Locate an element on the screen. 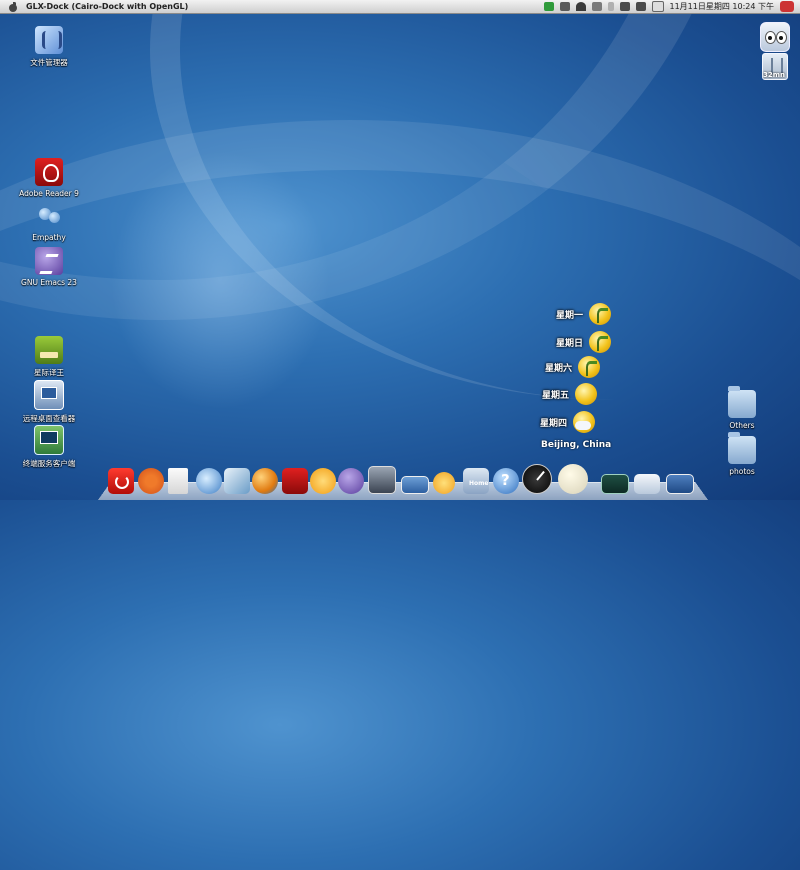 Image resolution: width=800 pixels, height=870 pixels. desktop-icon-label: photos is located at coordinates (742, 471).